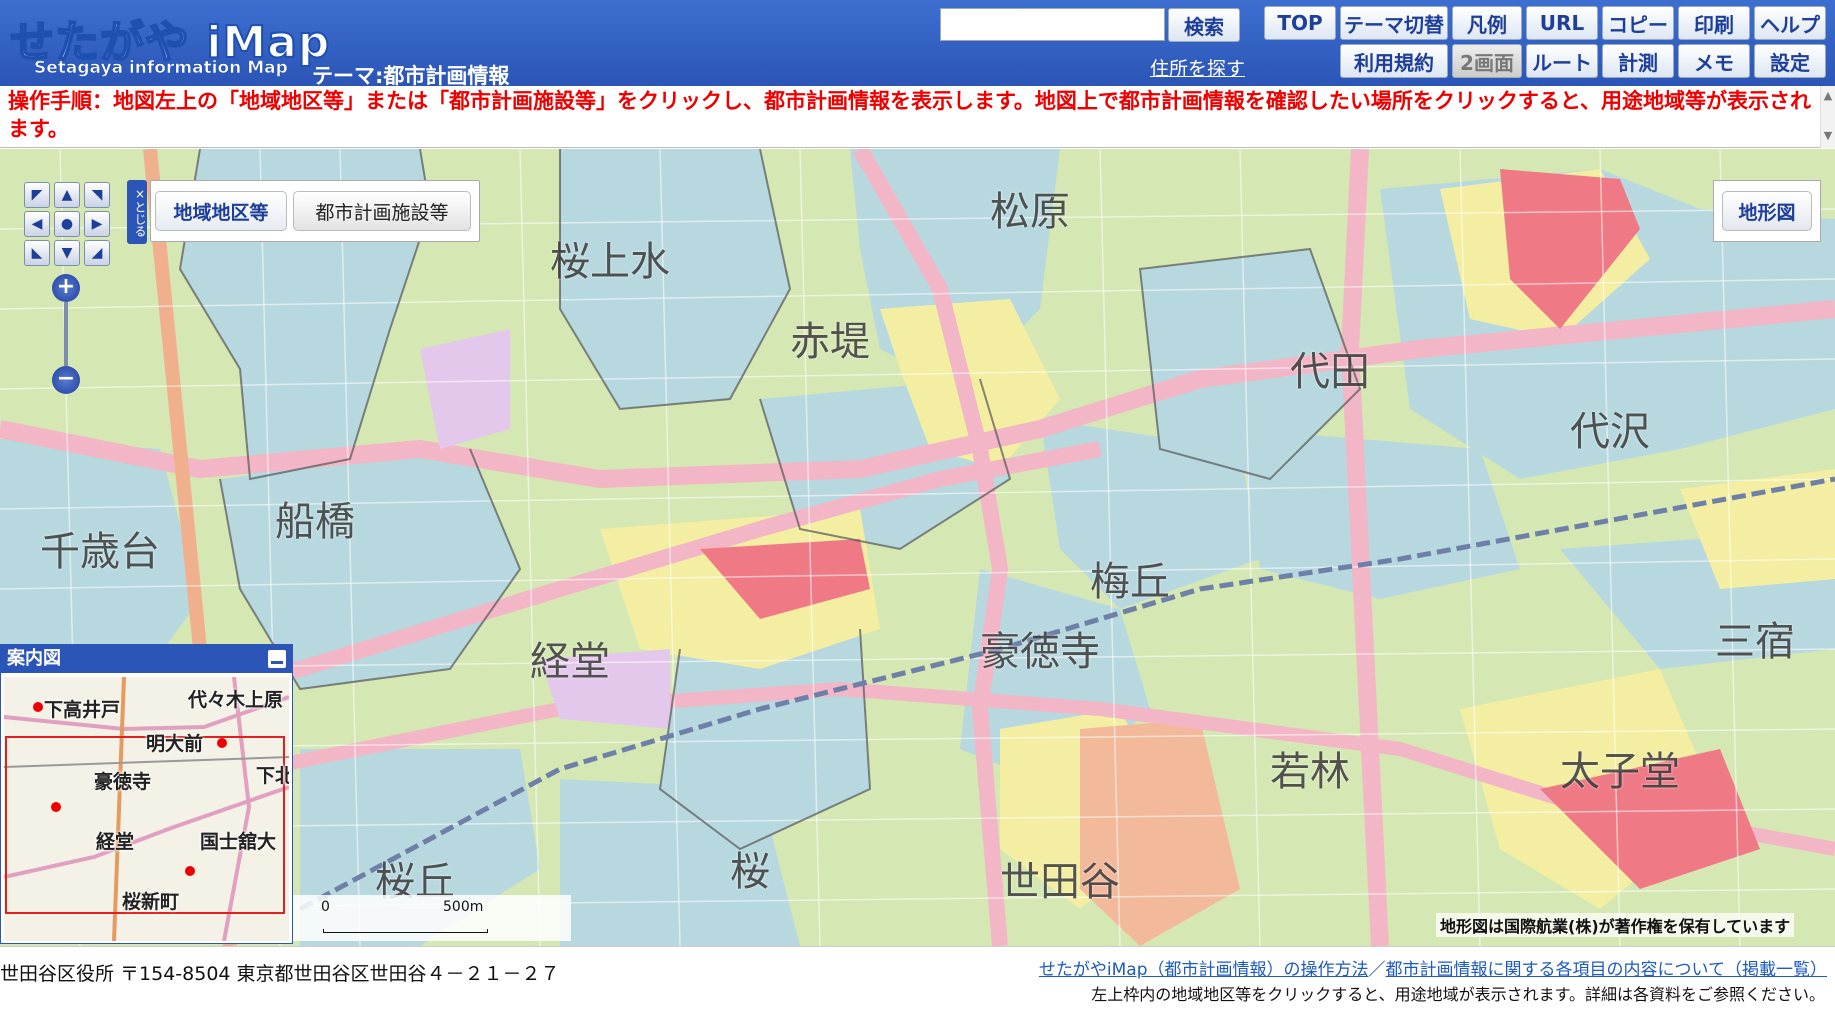 The image size is (1835, 1019). What do you see at coordinates (405, 931) in the screenshot?
I see `scale-line` at bounding box center [405, 931].